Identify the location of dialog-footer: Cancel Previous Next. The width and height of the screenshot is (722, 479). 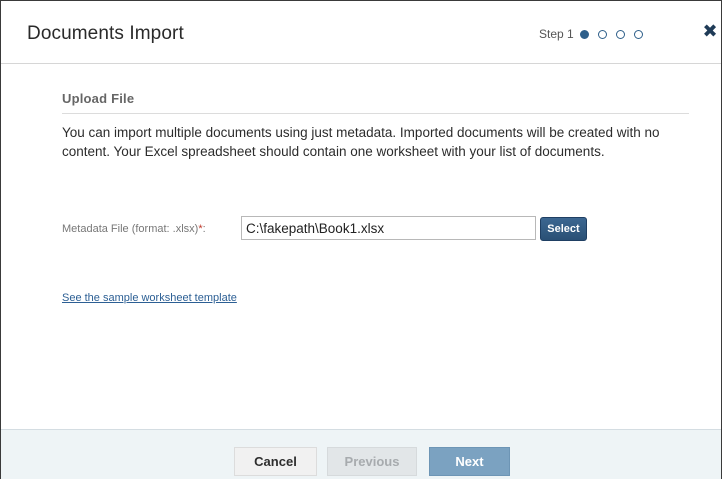
(361, 454).